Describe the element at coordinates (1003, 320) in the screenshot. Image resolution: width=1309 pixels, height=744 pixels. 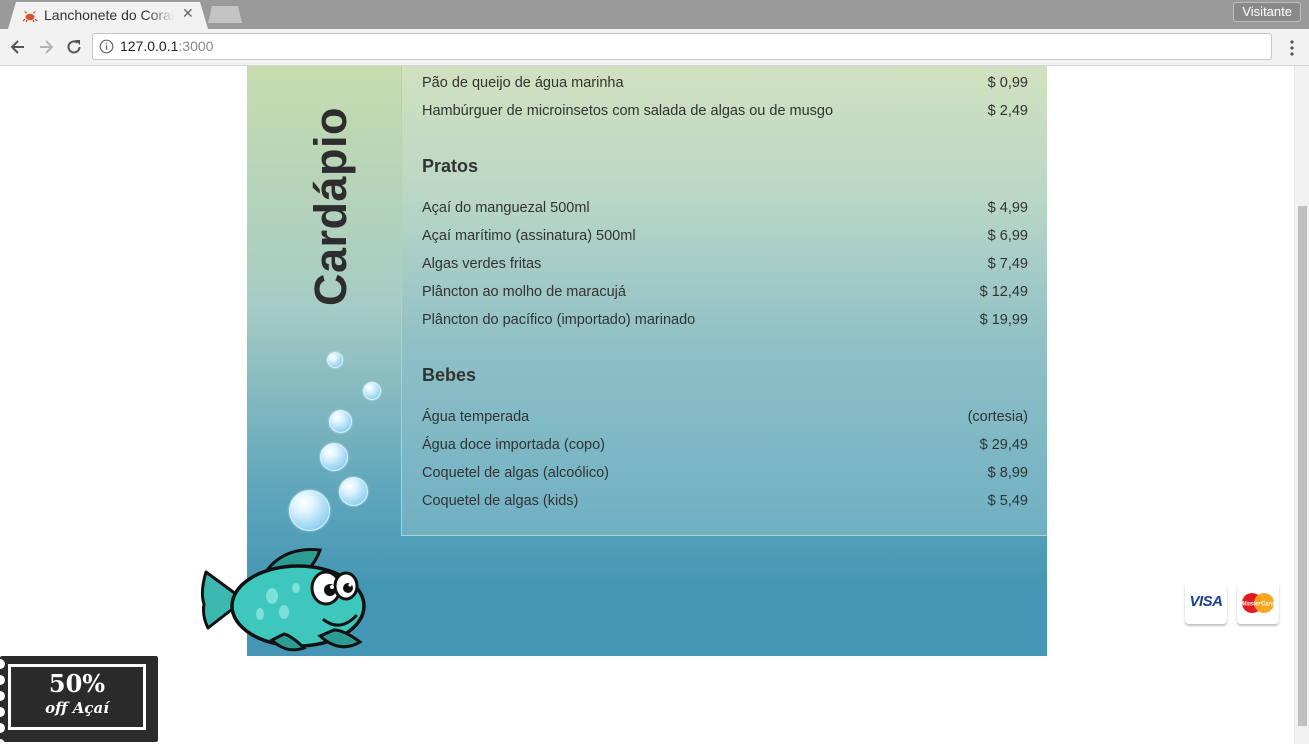
I see `menu-item-price: $ 19,99` at that location.